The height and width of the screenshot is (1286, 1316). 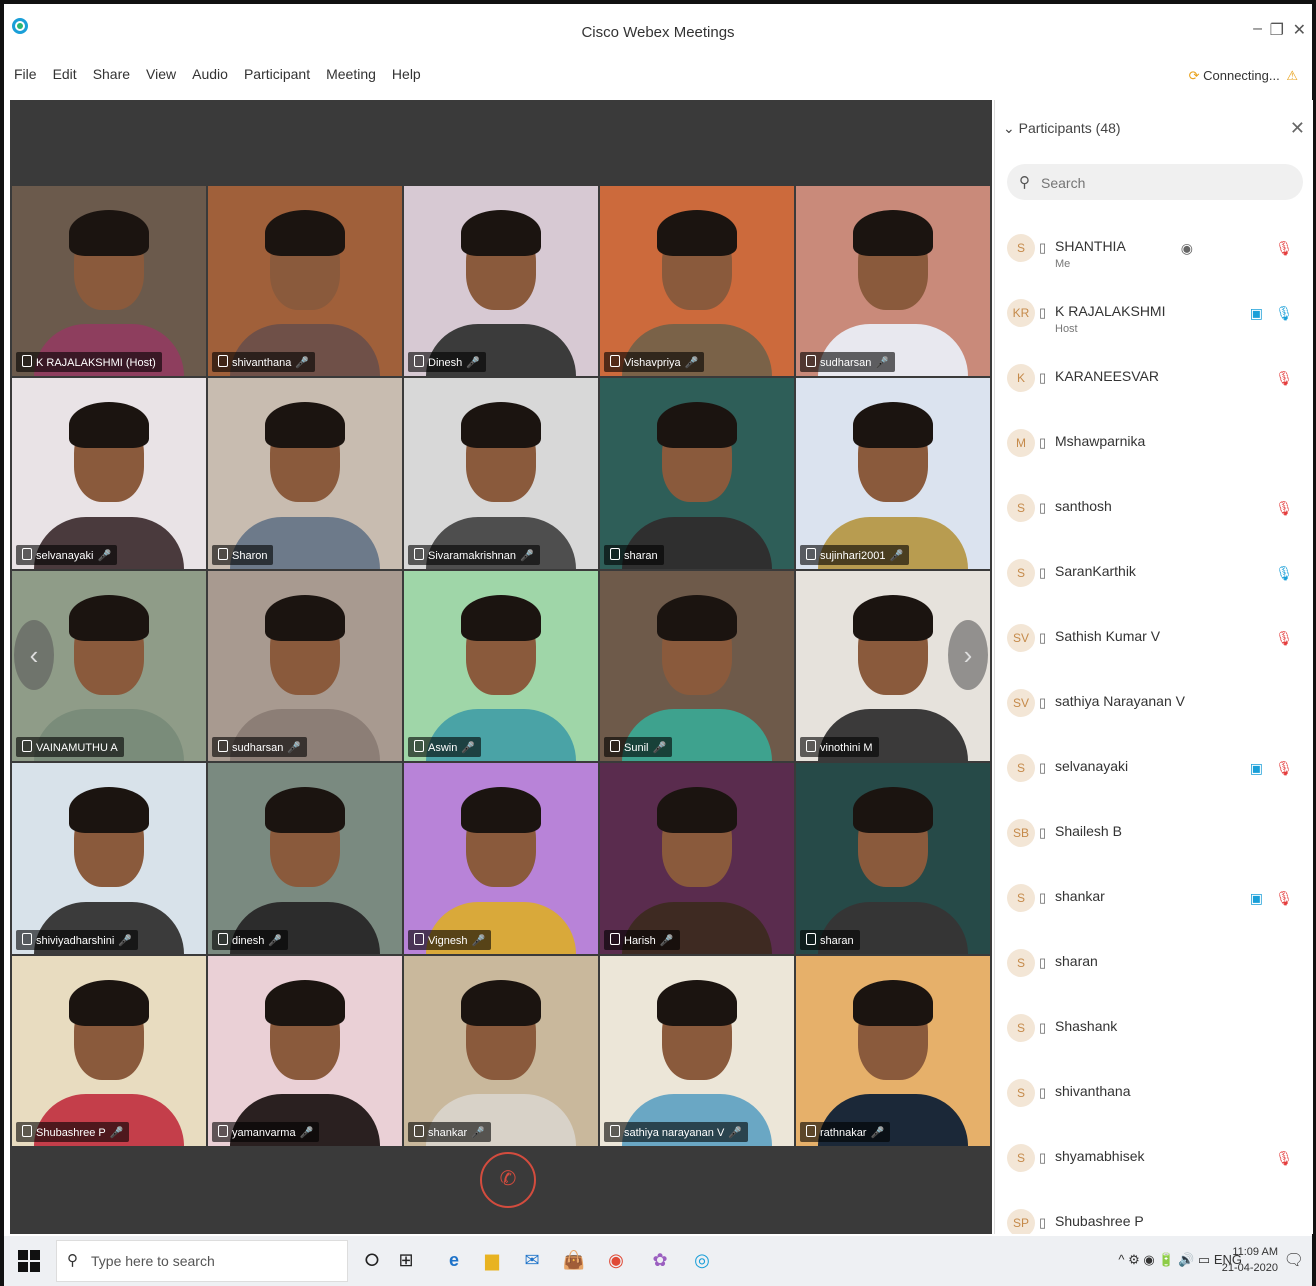 I want to click on windows-start-icon, so click(x=29, y=1261).